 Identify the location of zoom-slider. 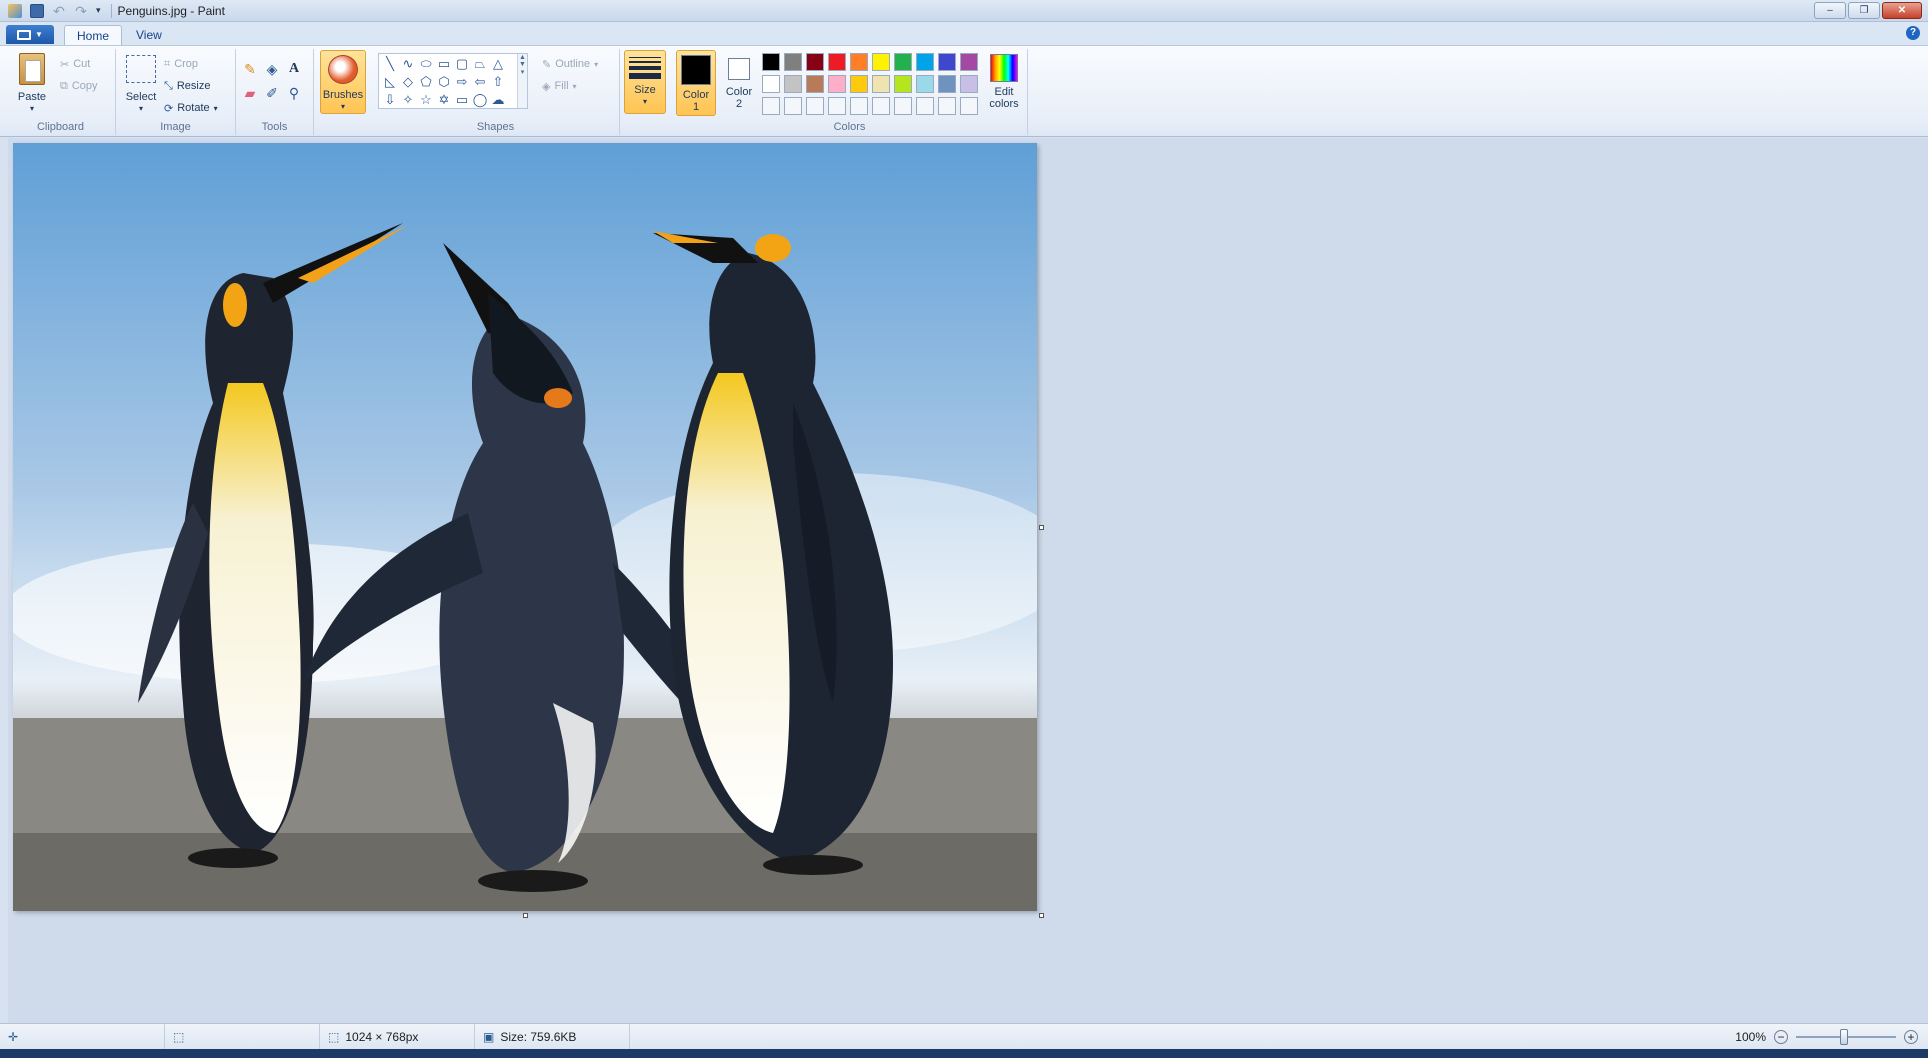
(1846, 1037).